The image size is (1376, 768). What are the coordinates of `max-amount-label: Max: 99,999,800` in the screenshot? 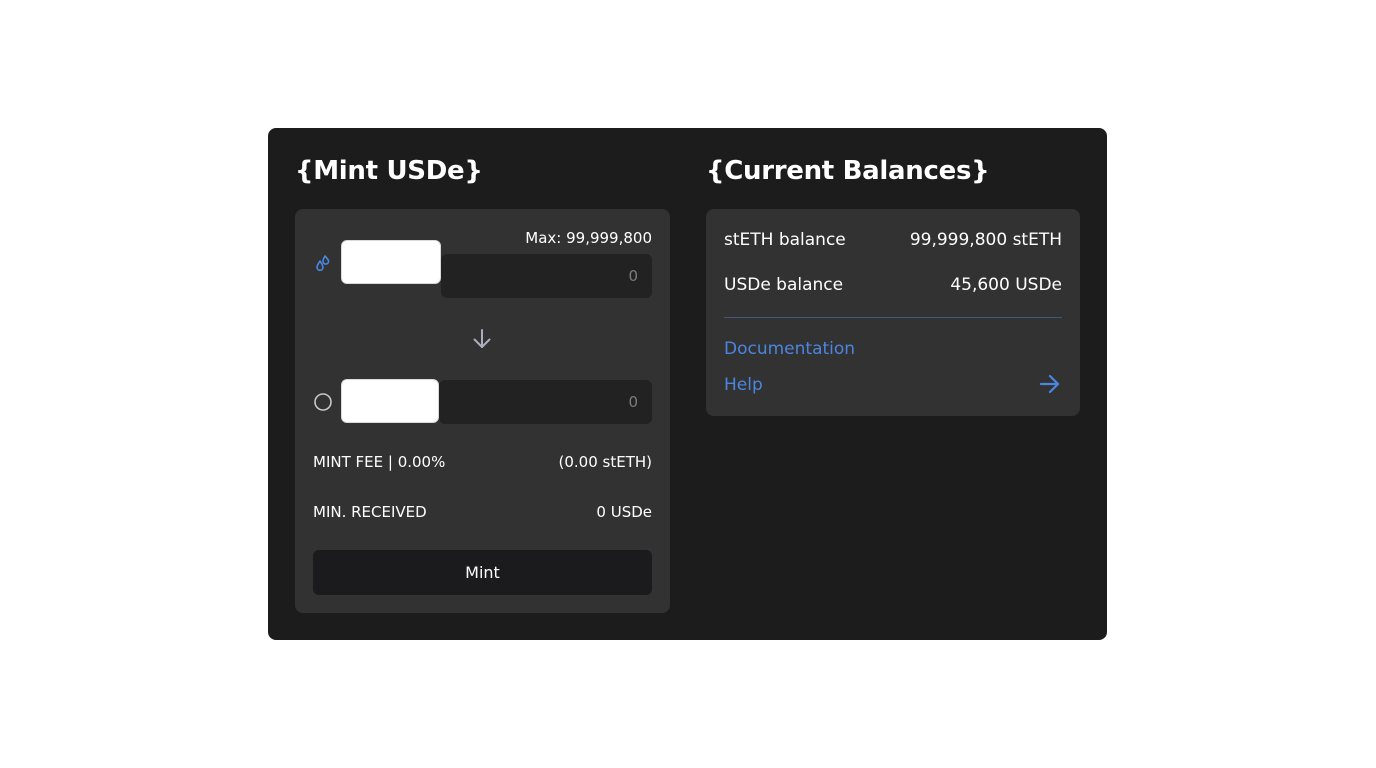 It's located at (588, 238).